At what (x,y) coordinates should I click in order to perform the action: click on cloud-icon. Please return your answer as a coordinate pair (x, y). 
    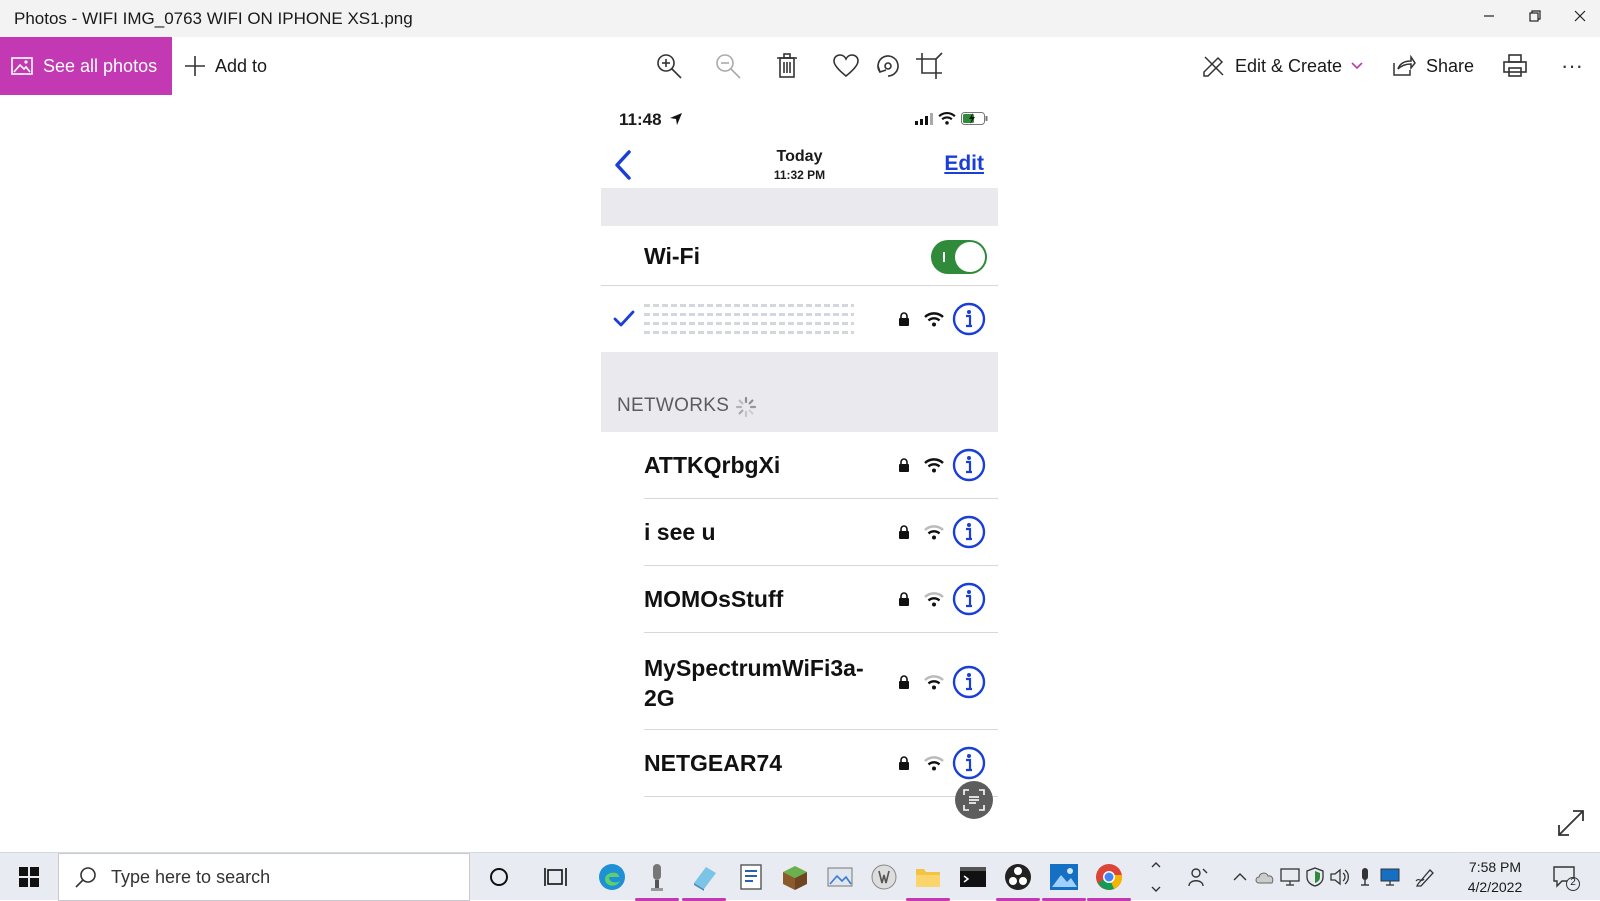
    Looking at the image, I should click on (1264, 878).